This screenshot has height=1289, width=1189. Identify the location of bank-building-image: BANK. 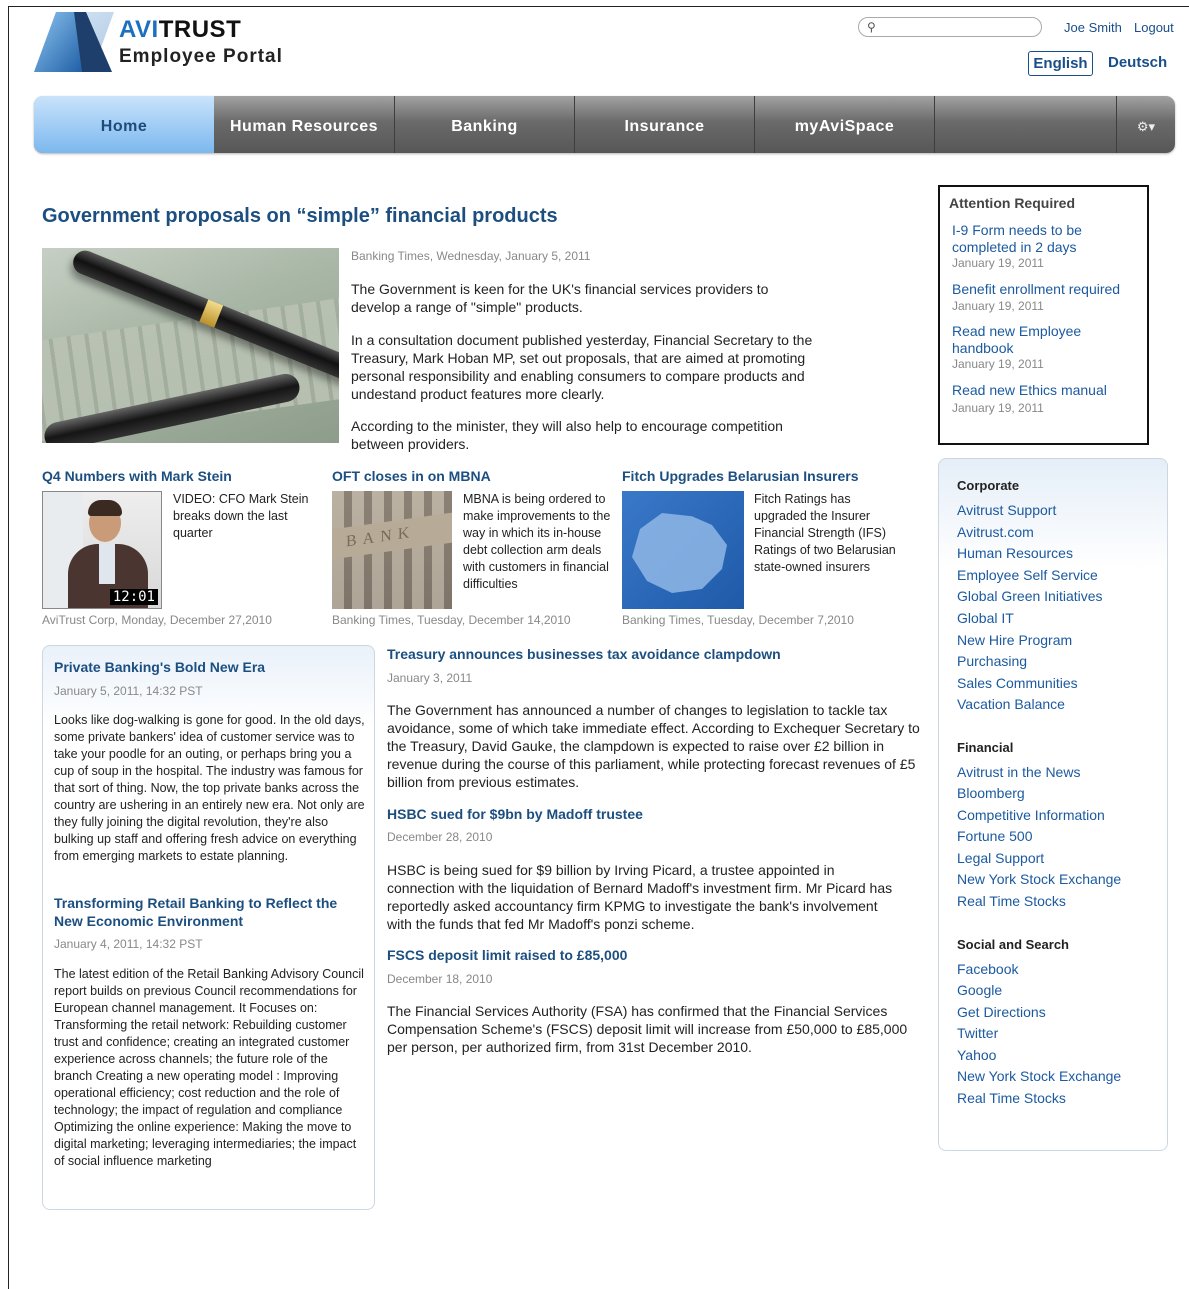
(392, 550).